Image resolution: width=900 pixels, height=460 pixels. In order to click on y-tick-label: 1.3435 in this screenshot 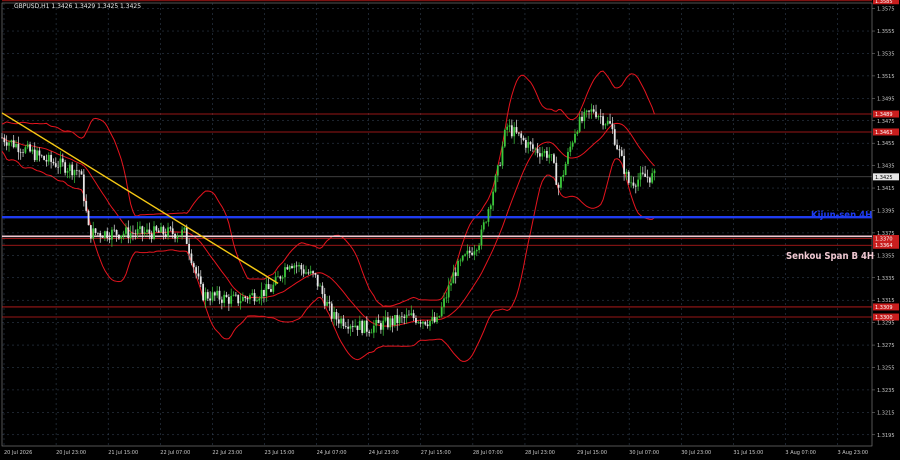, I will do `click(886, 167)`.